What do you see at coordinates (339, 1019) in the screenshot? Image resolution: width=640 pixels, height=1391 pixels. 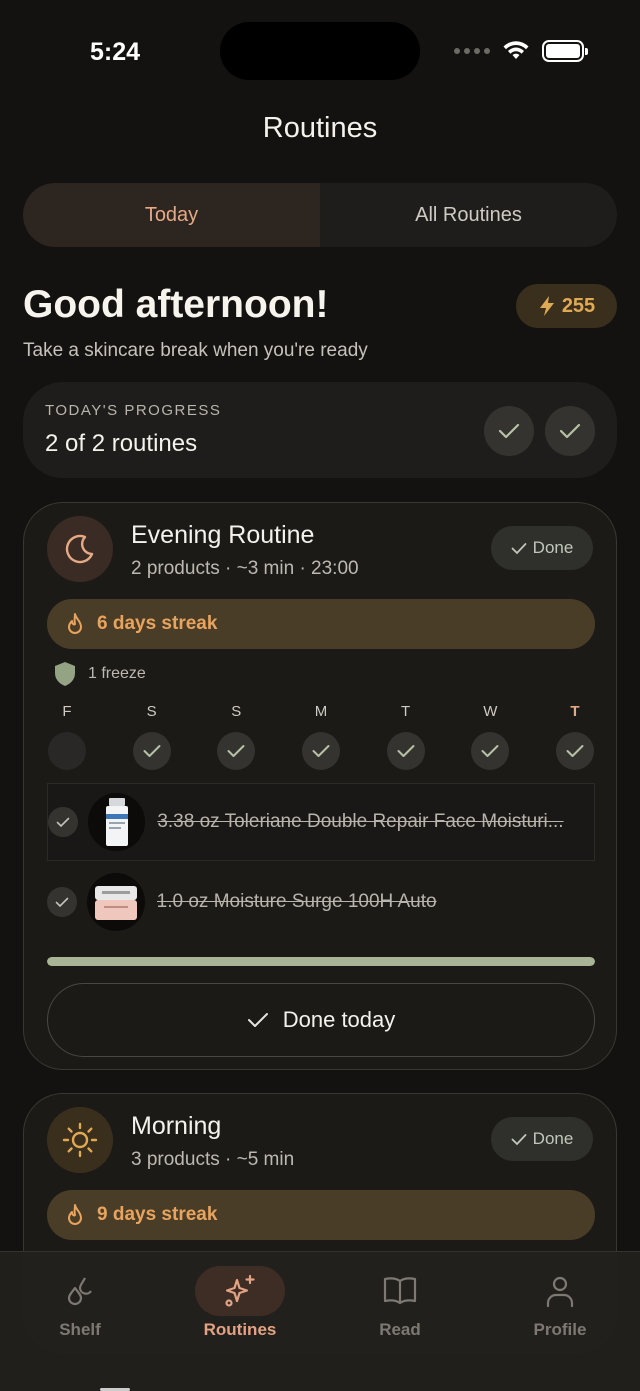 I see `done-today-label: Done today` at bounding box center [339, 1019].